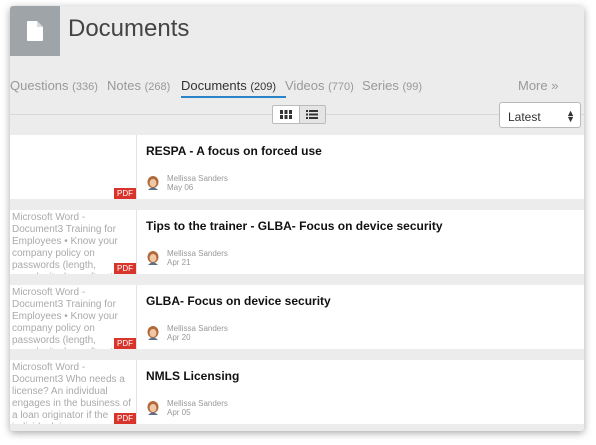 This screenshot has width=596, height=445. What do you see at coordinates (380, 85) in the screenshot?
I see `tab-label: Series` at bounding box center [380, 85].